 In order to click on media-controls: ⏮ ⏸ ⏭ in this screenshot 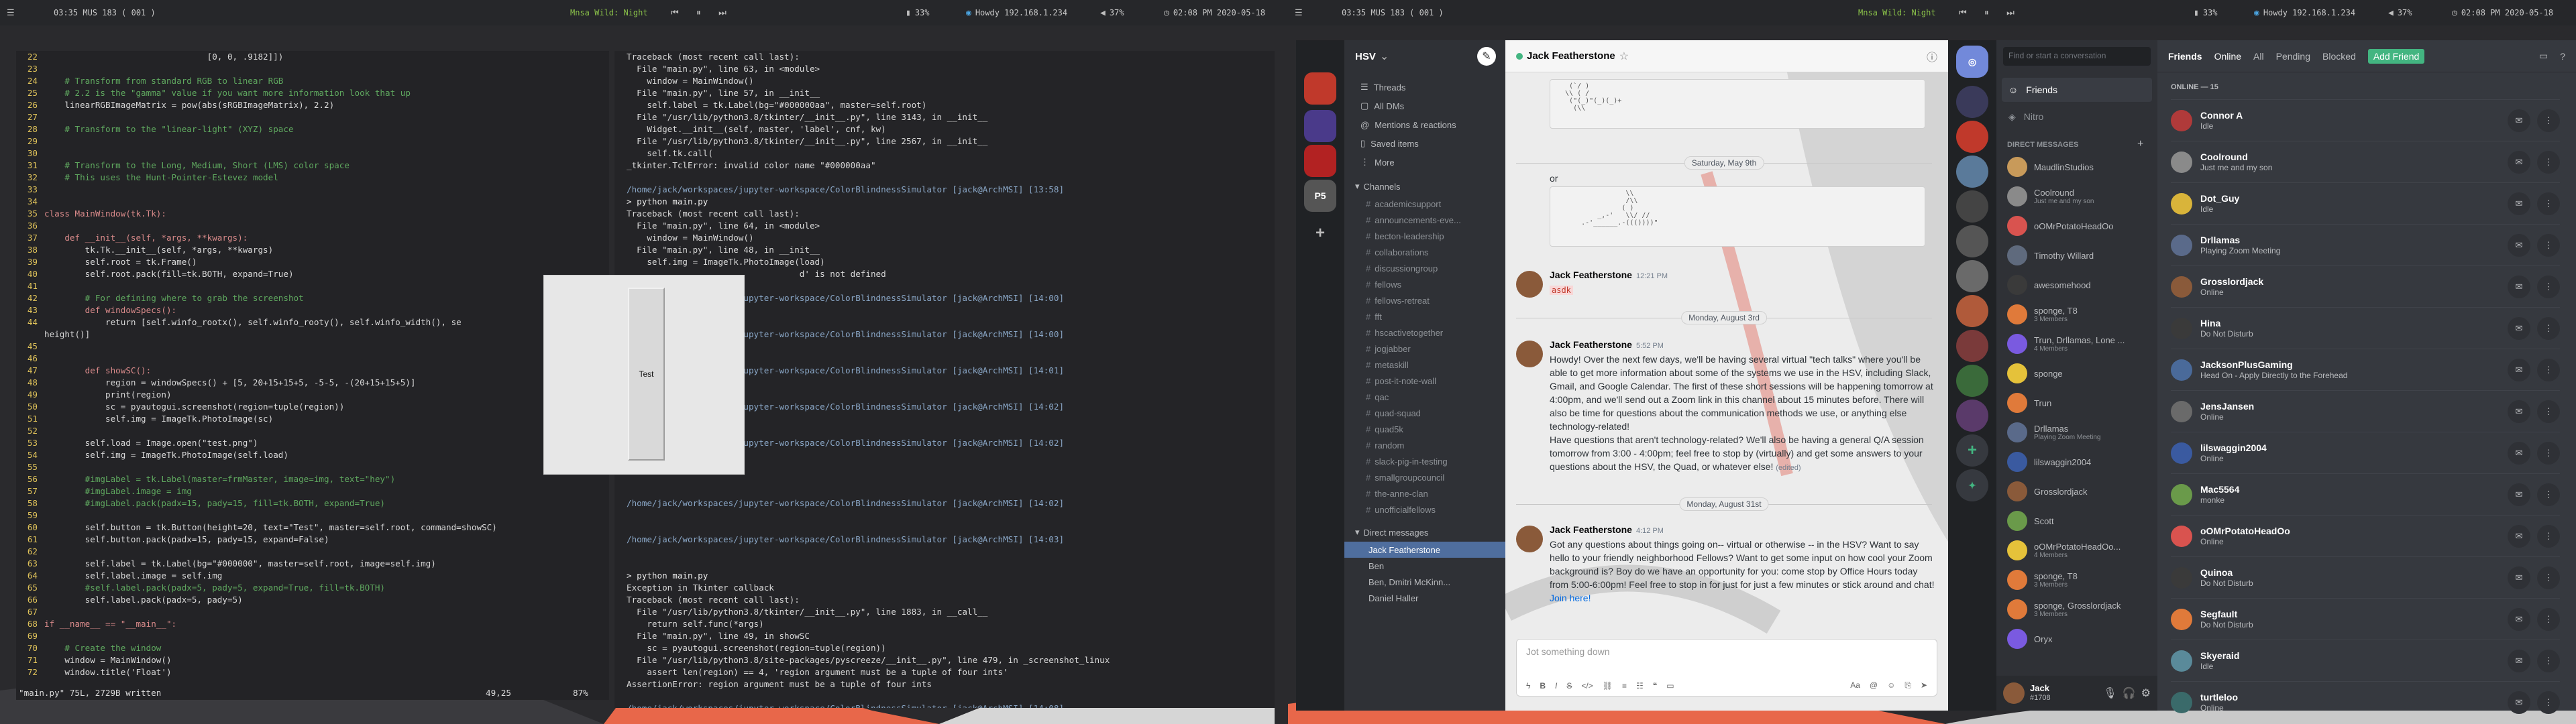, I will do `click(699, 13)`.